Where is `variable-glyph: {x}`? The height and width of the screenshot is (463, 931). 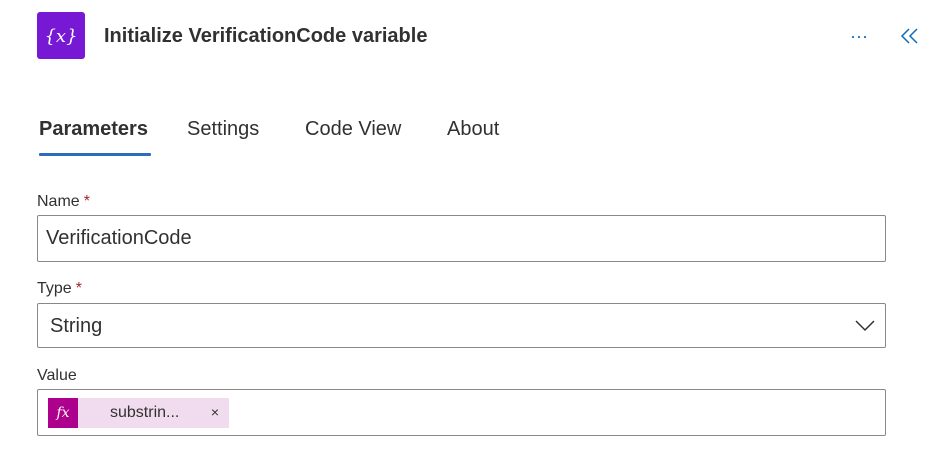
variable-glyph: {x} is located at coordinates (60, 36).